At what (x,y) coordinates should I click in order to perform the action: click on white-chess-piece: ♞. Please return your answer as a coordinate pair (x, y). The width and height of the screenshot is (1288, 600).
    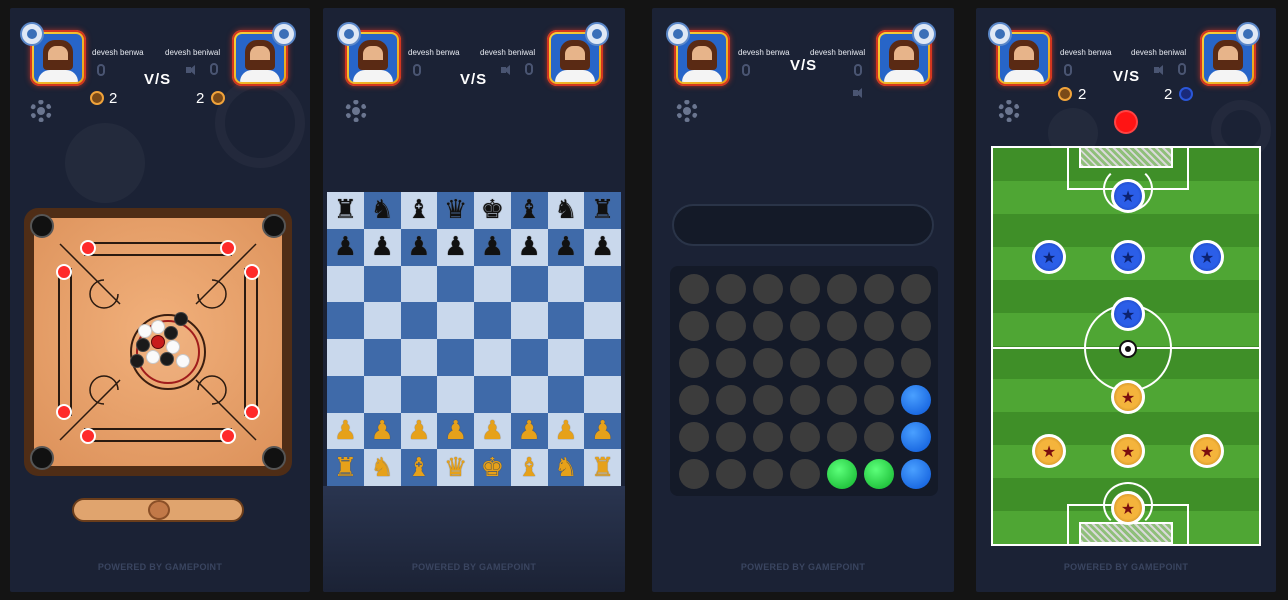
    Looking at the image, I should click on (565, 468).